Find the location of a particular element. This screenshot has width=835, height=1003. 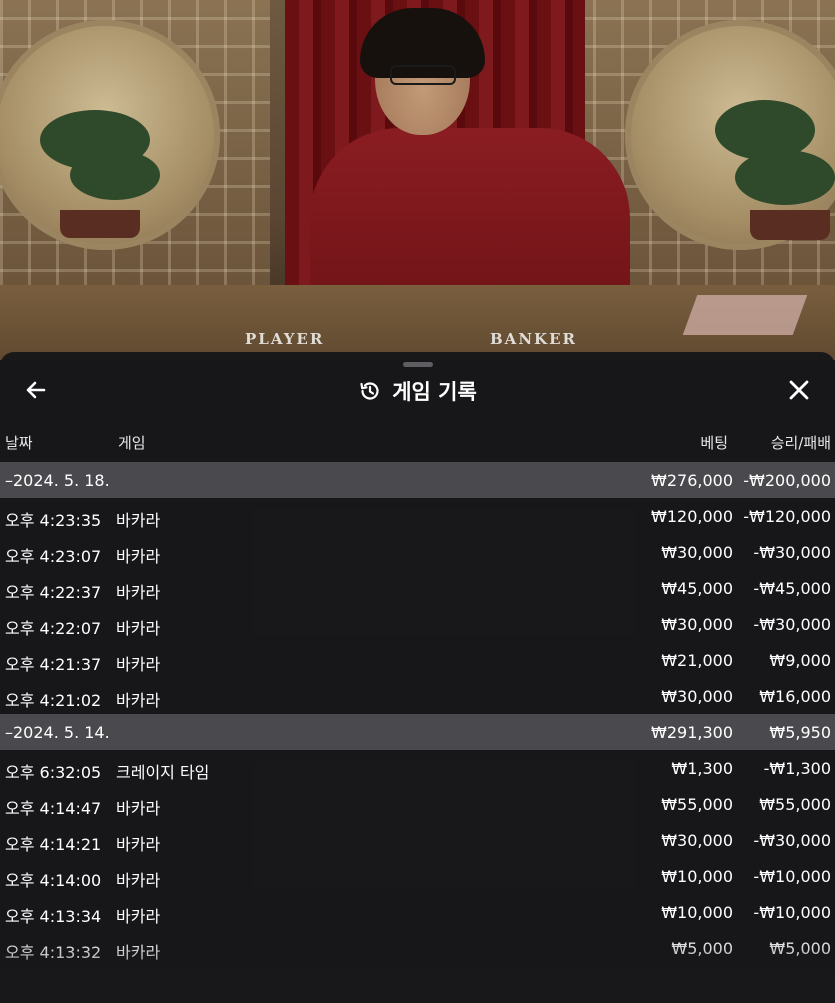

sheet-drag-handle is located at coordinates (418, 364).